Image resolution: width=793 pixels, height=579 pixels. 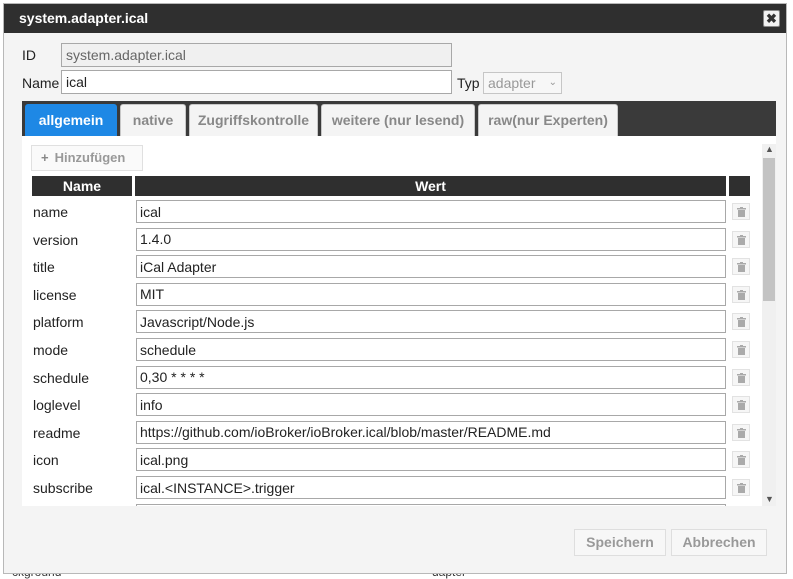 I want to click on table-row: title, so click(x=392, y=267).